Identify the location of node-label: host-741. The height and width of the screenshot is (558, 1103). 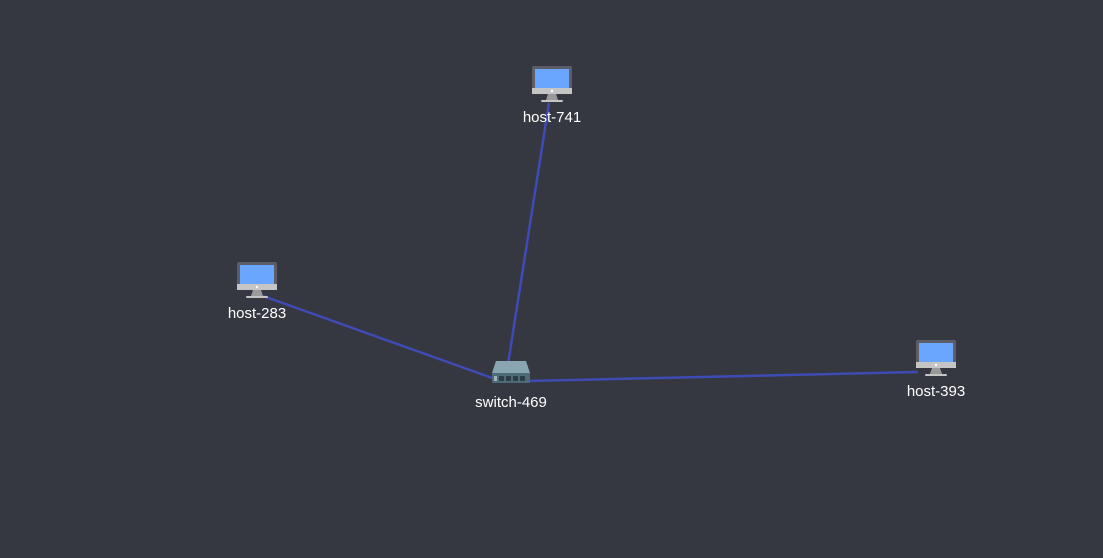
(552, 117).